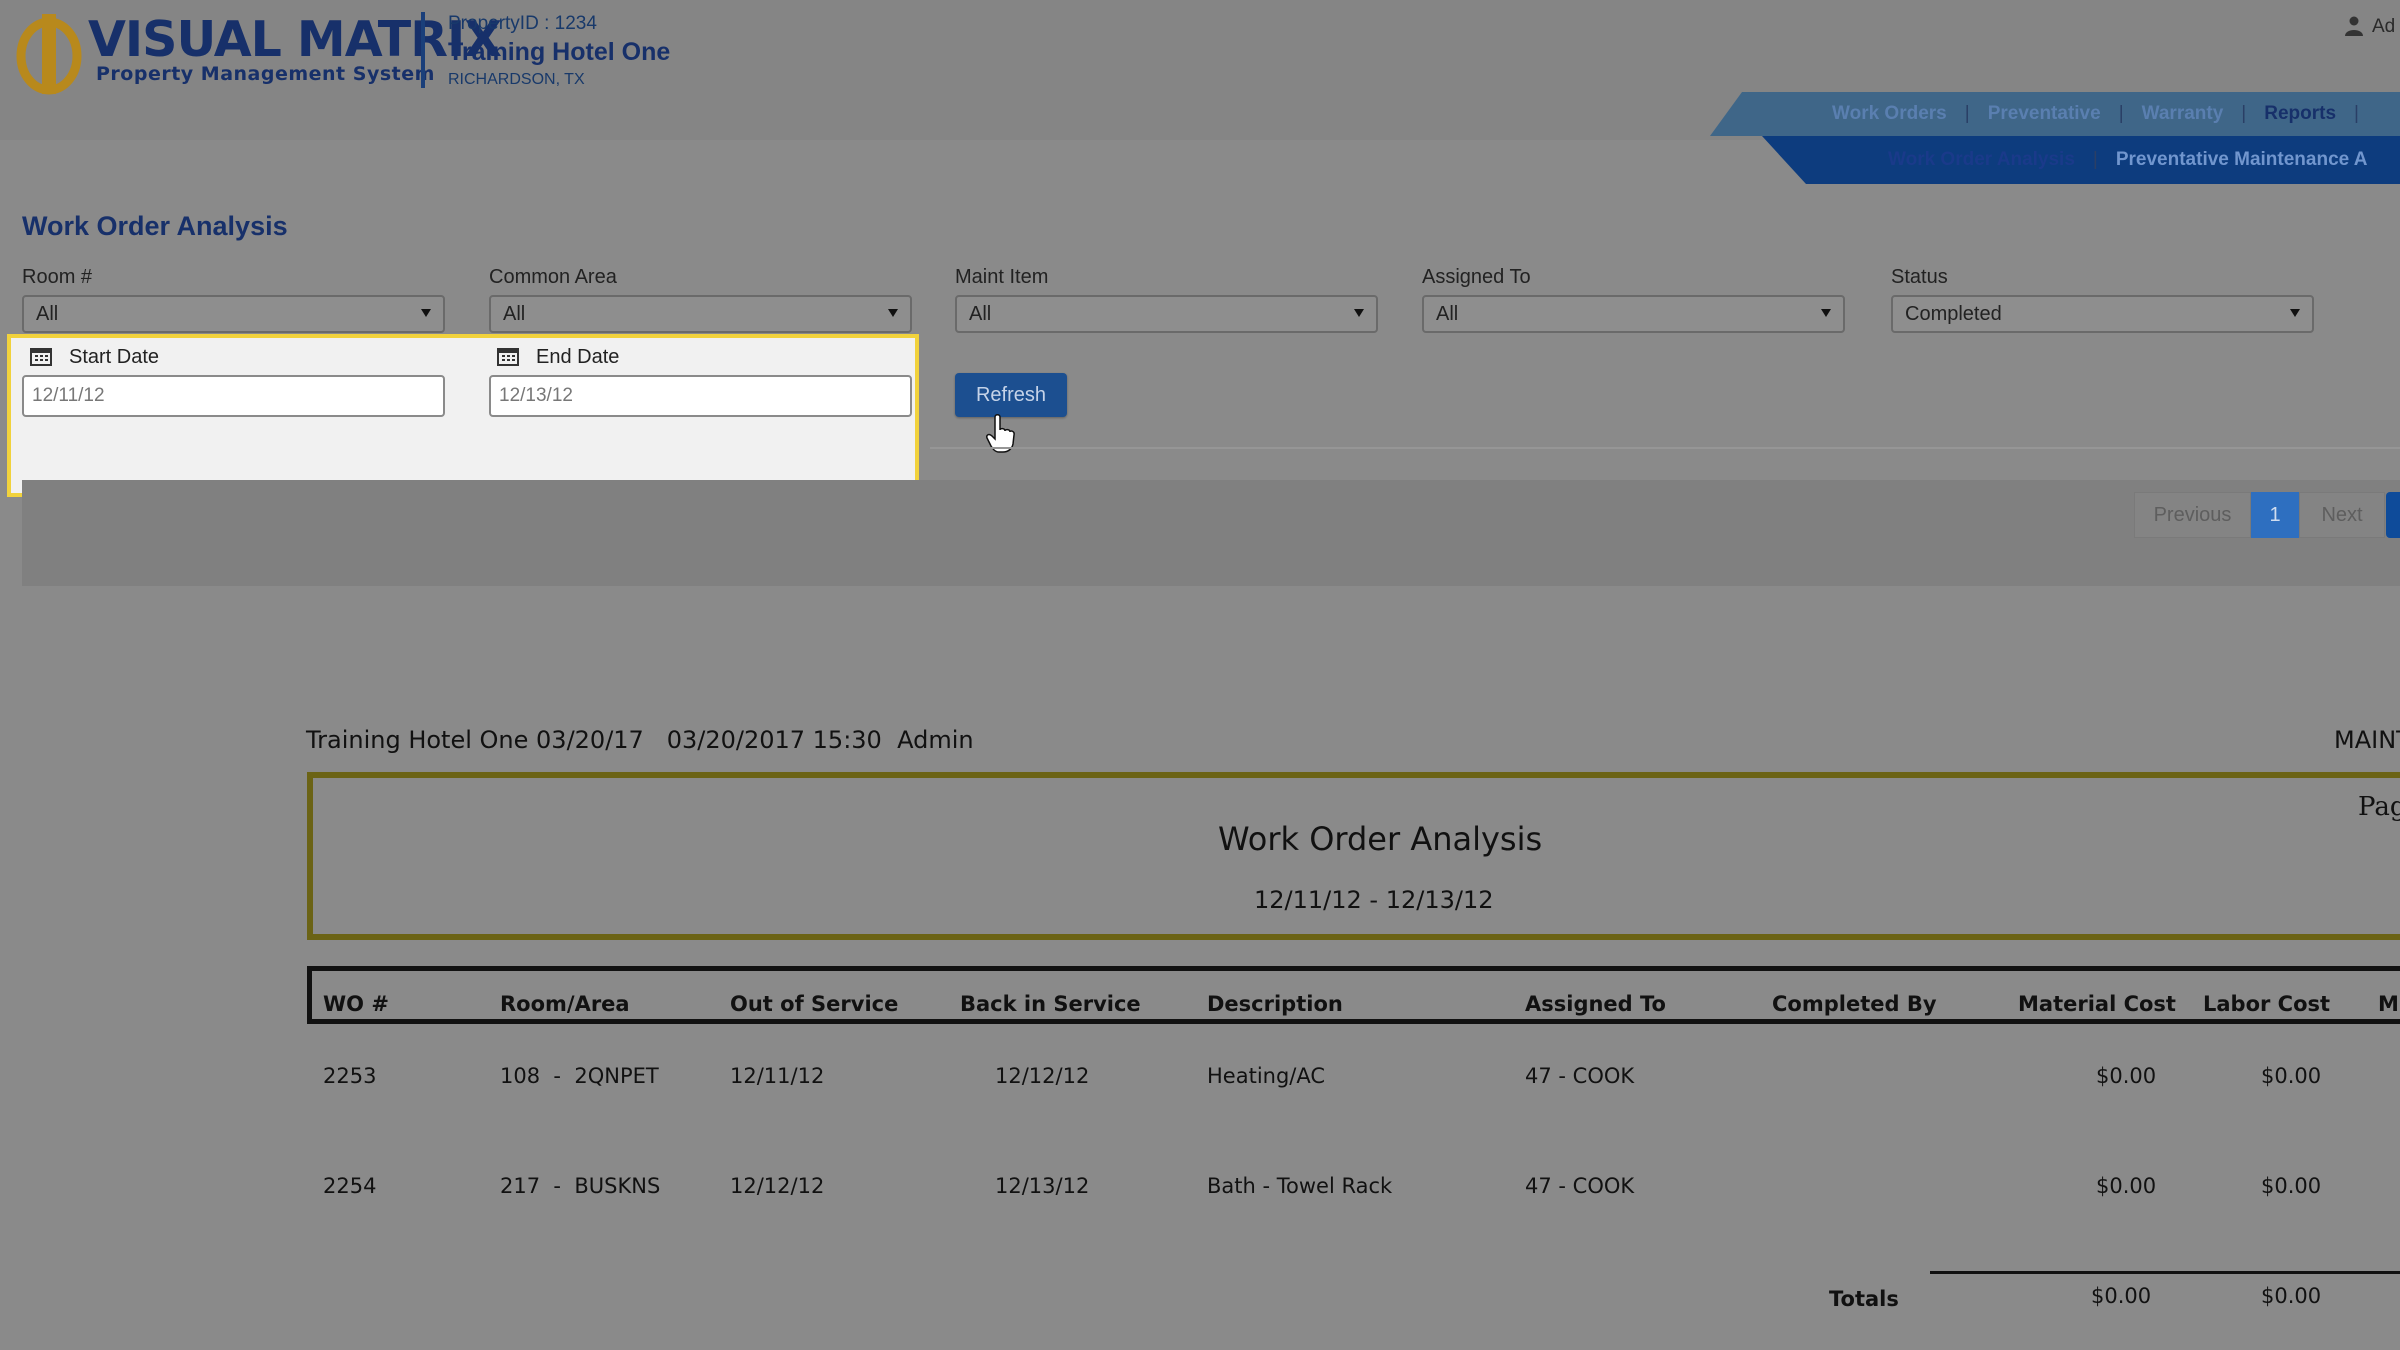  Describe the element at coordinates (2192, 515) in the screenshot. I see `pager-previous-button: Previous` at that location.